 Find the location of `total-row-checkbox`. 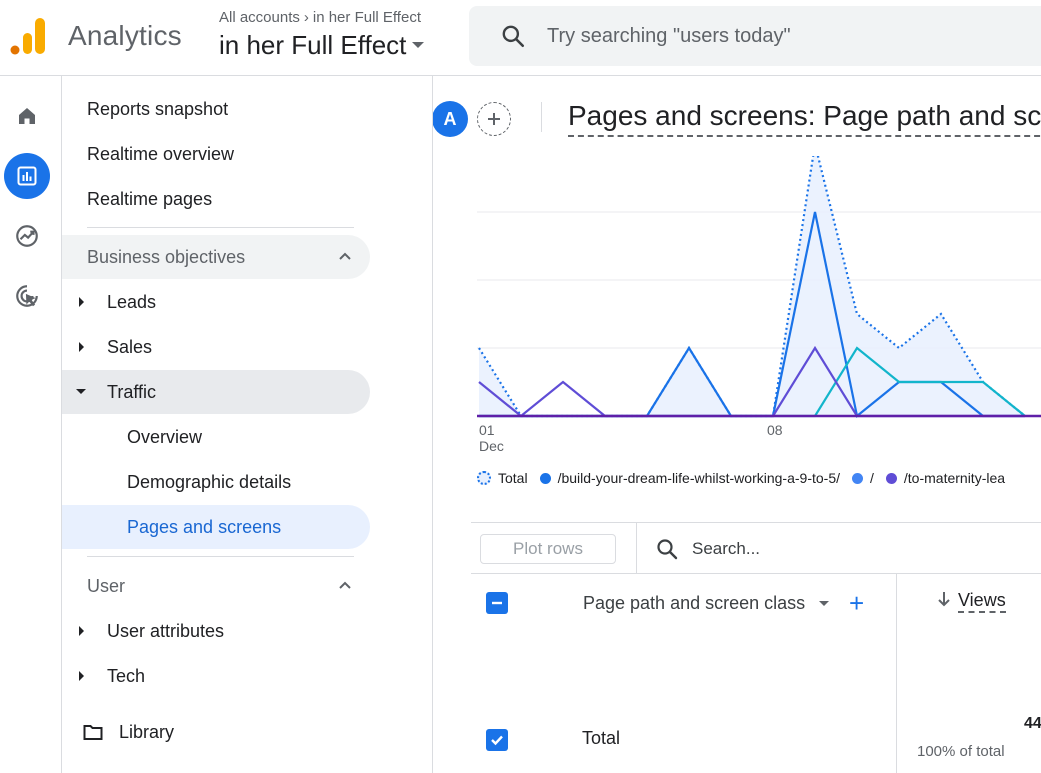

total-row-checkbox is located at coordinates (497, 740).